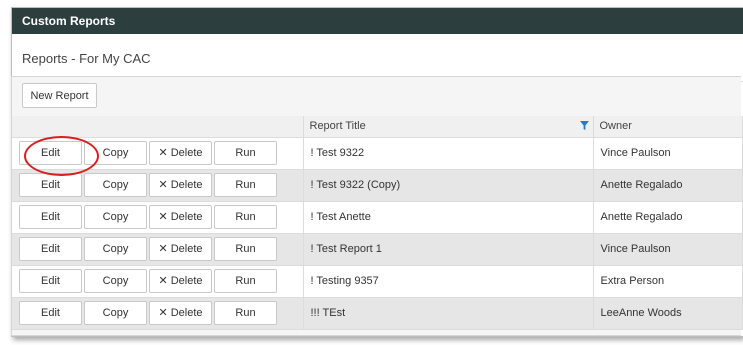 The image size is (743, 345). What do you see at coordinates (448, 313) in the screenshot?
I see `report-title-cell: !!! TEst` at bounding box center [448, 313].